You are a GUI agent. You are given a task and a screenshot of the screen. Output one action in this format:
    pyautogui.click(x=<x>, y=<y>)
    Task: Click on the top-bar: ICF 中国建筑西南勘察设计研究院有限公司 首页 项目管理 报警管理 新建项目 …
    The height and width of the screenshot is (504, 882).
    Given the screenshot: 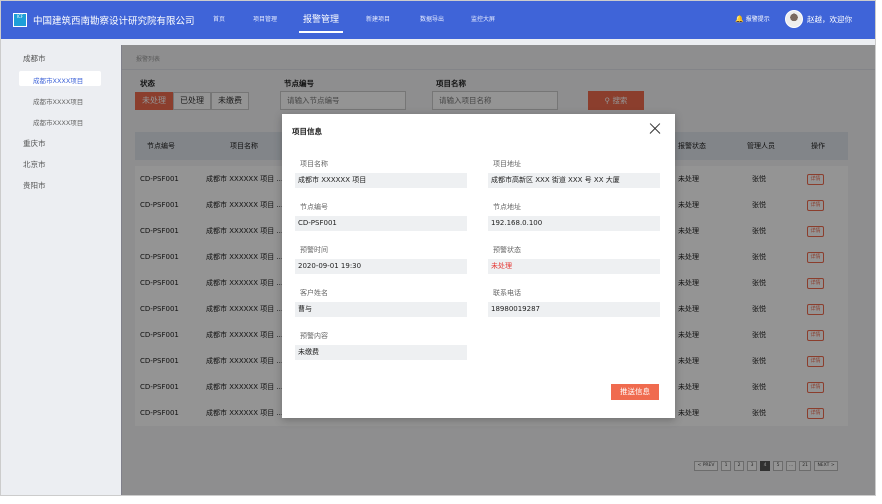 What is the action you would take?
    pyautogui.click(x=438, y=20)
    